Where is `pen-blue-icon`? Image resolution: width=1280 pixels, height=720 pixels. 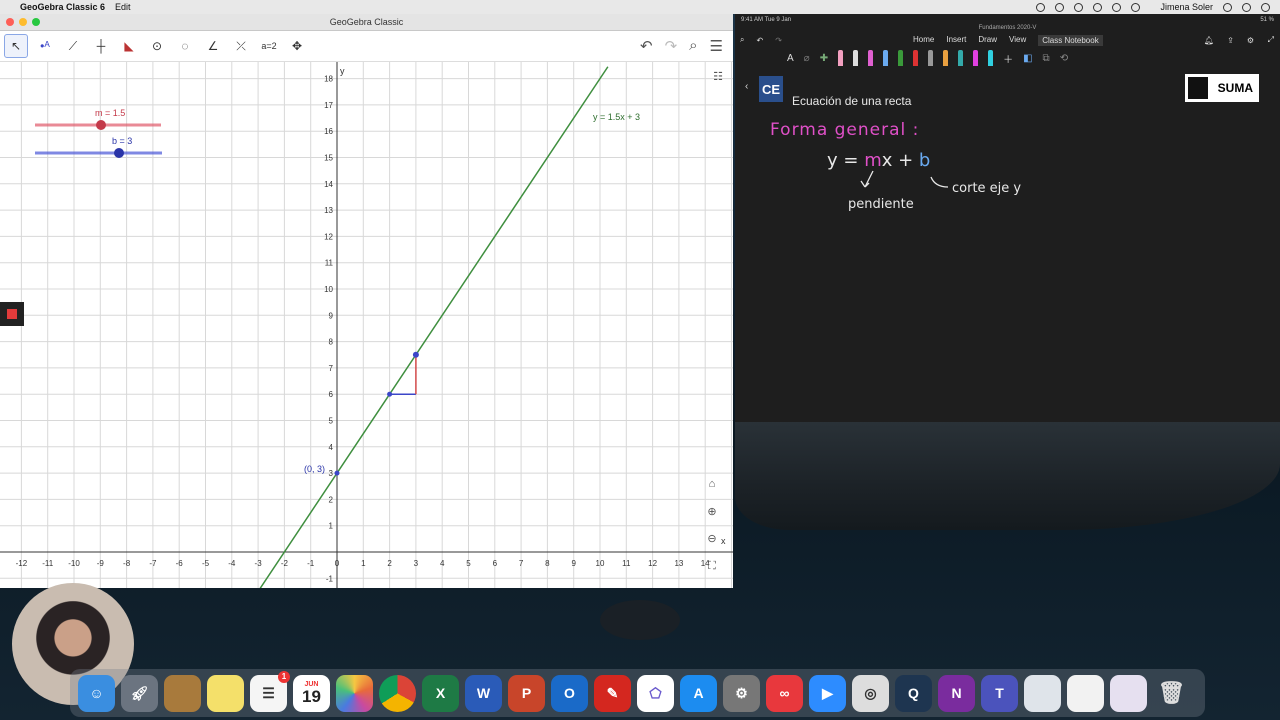
pen-blue-icon is located at coordinates (886, 58).